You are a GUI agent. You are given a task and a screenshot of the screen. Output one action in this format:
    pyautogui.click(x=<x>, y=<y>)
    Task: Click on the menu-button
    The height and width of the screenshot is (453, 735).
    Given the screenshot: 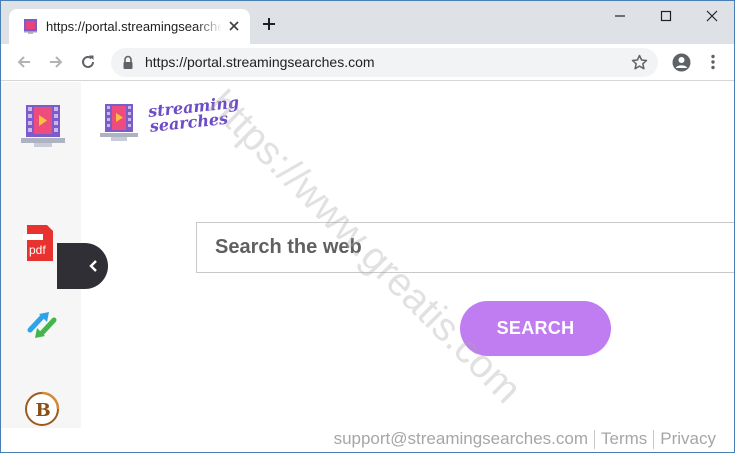 What is the action you would take?
    pyautogui.click(x=713, y=62)
    